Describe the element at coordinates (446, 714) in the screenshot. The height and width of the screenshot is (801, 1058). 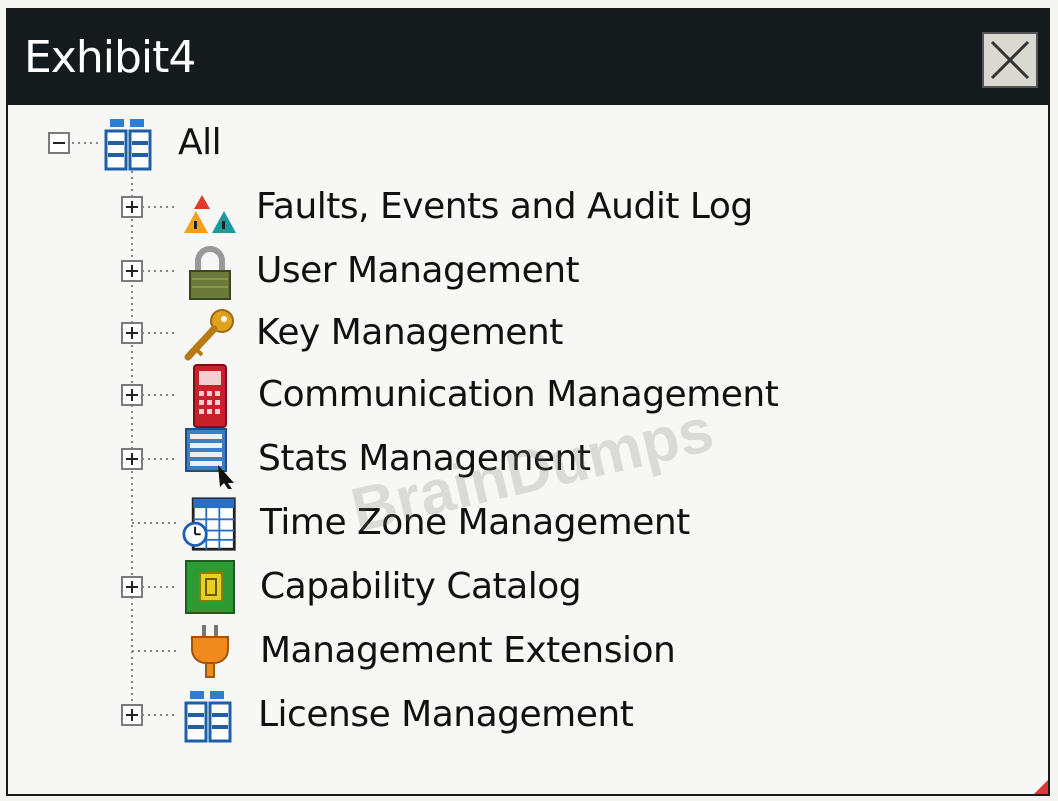
I see `tree-item-label: License Management` at that location.